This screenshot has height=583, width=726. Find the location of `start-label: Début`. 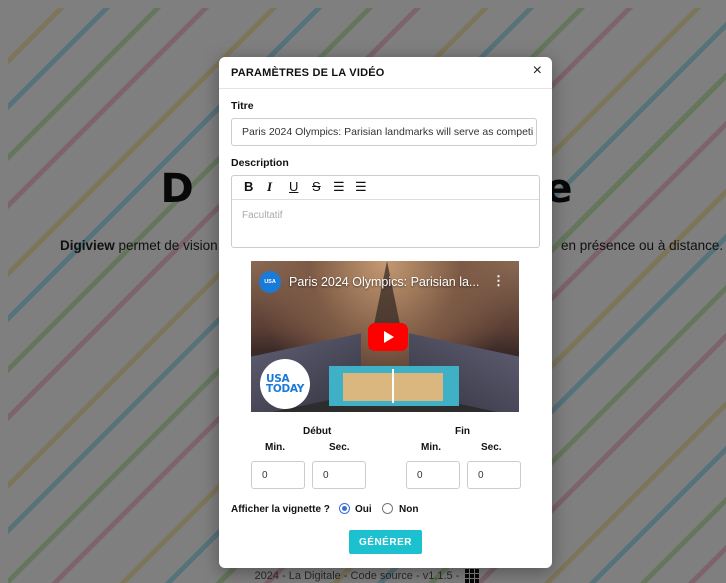

start-label: Début is located at coordinates (317, 431).